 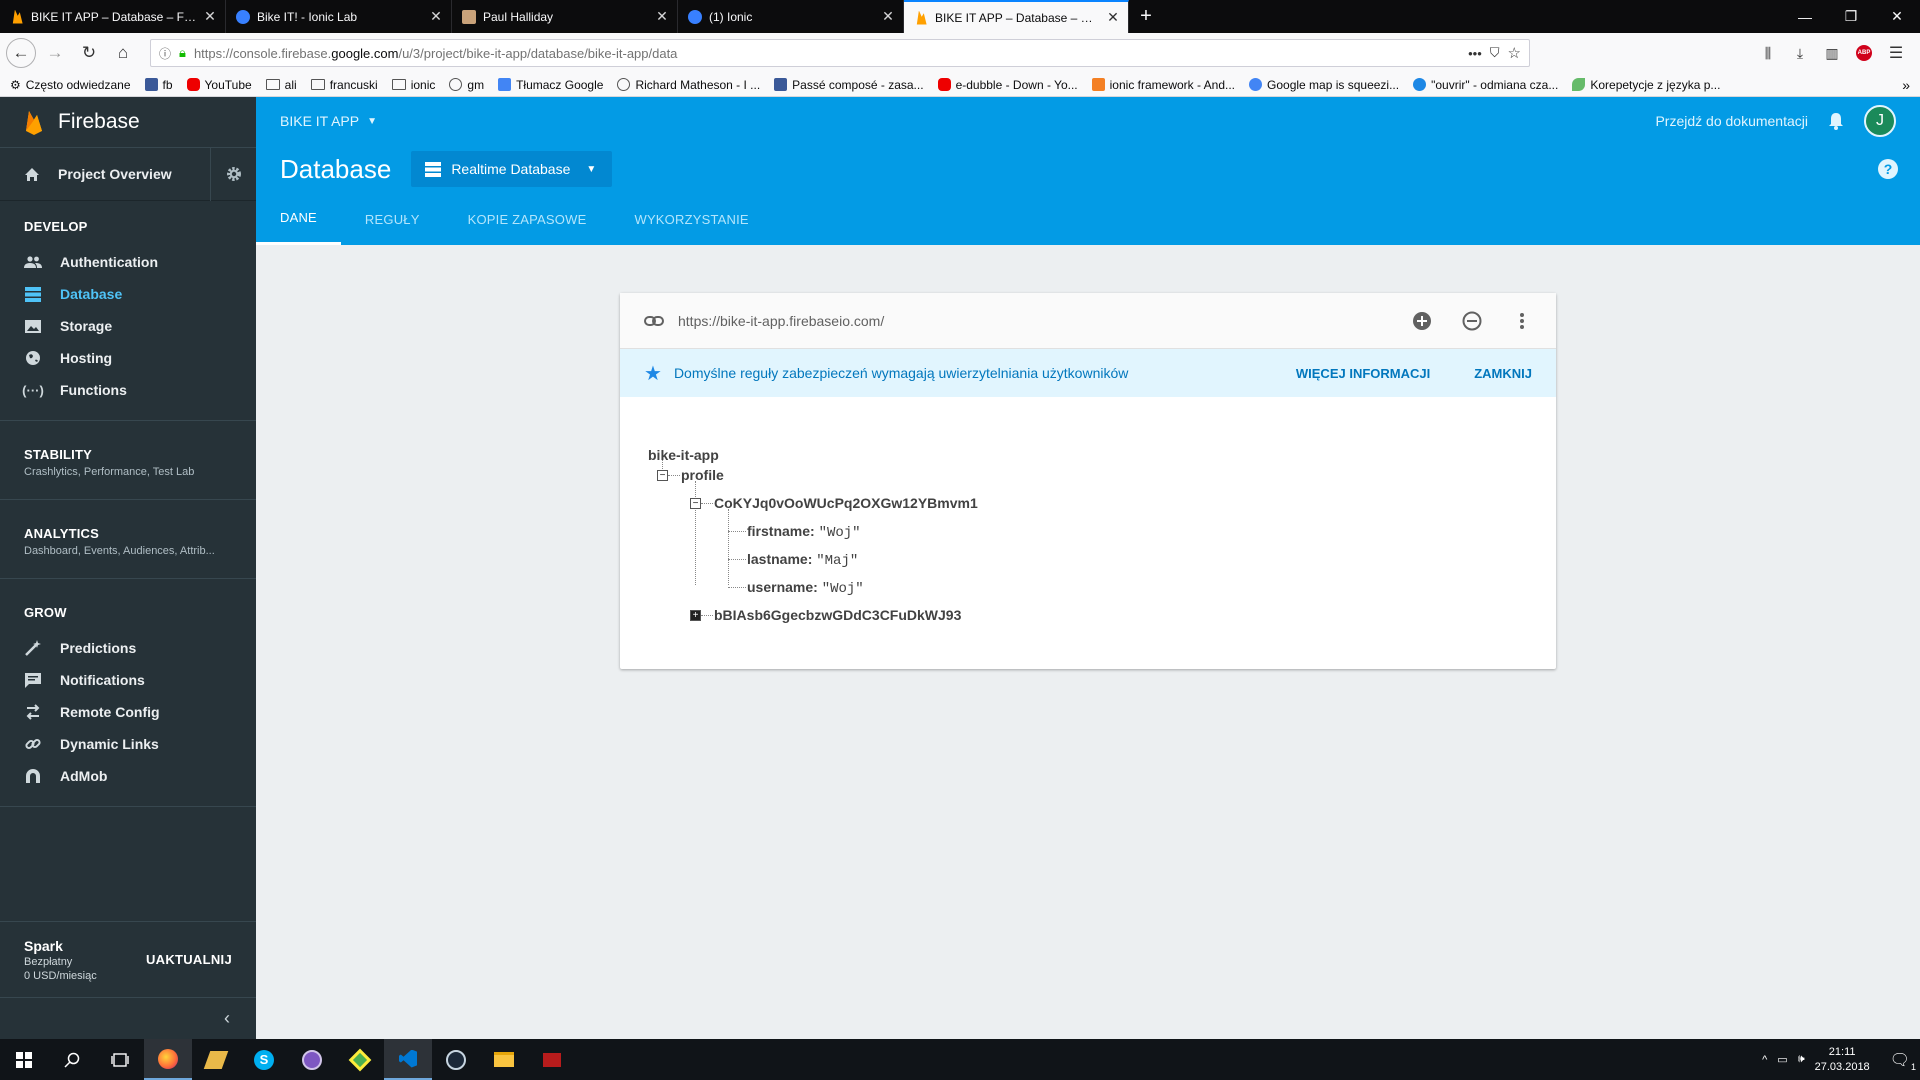 I want to click on tab-data: DANE, so click(x=298, y=219).